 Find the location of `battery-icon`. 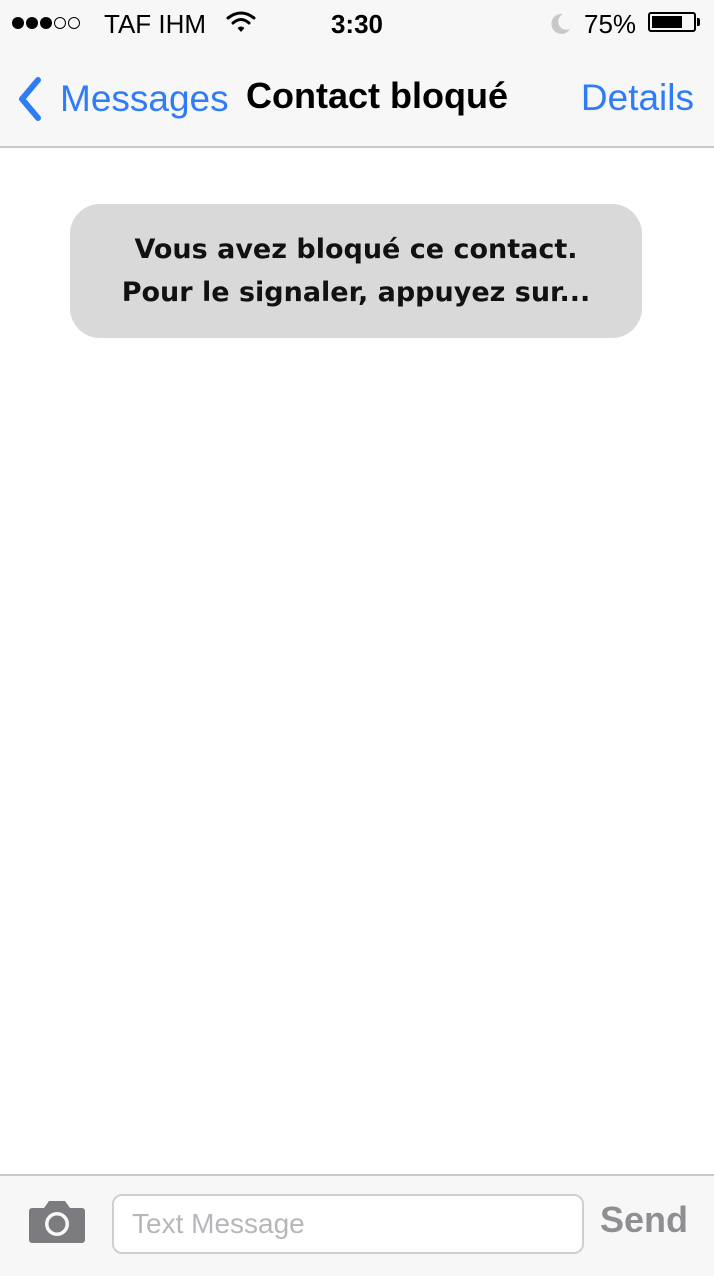

battery-icon is located at coordinates (672, 22).